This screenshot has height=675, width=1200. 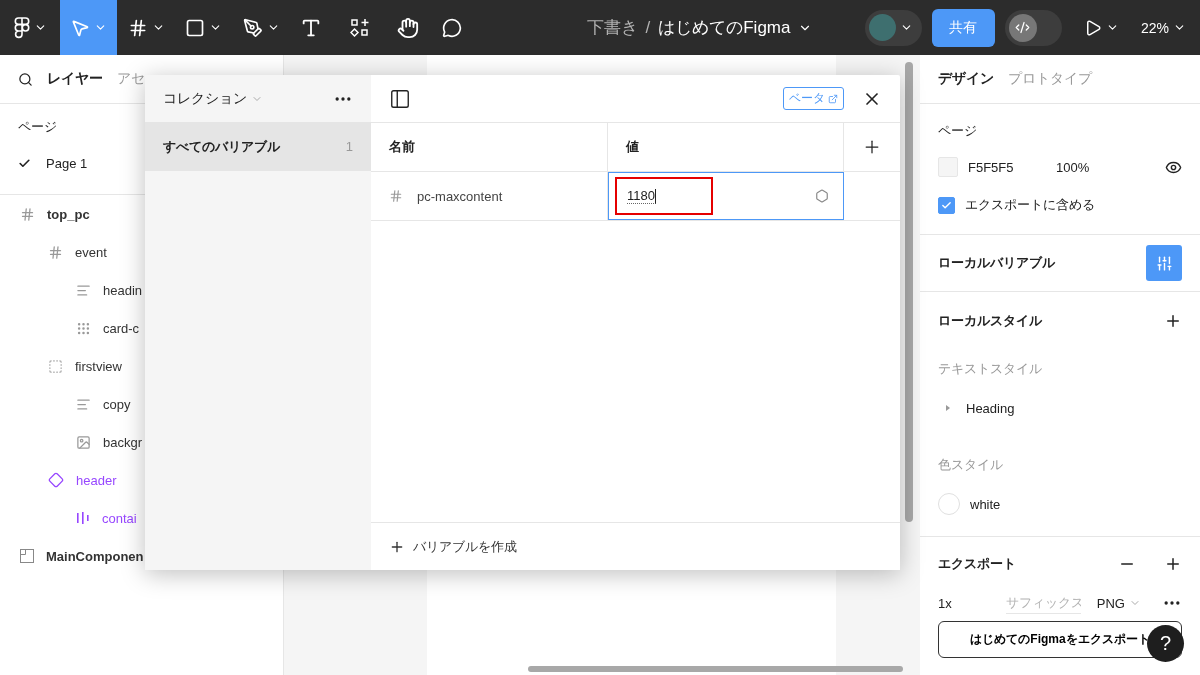 I want to click on collection-name: すべてのバリアブル, so click(x=221, y=146).